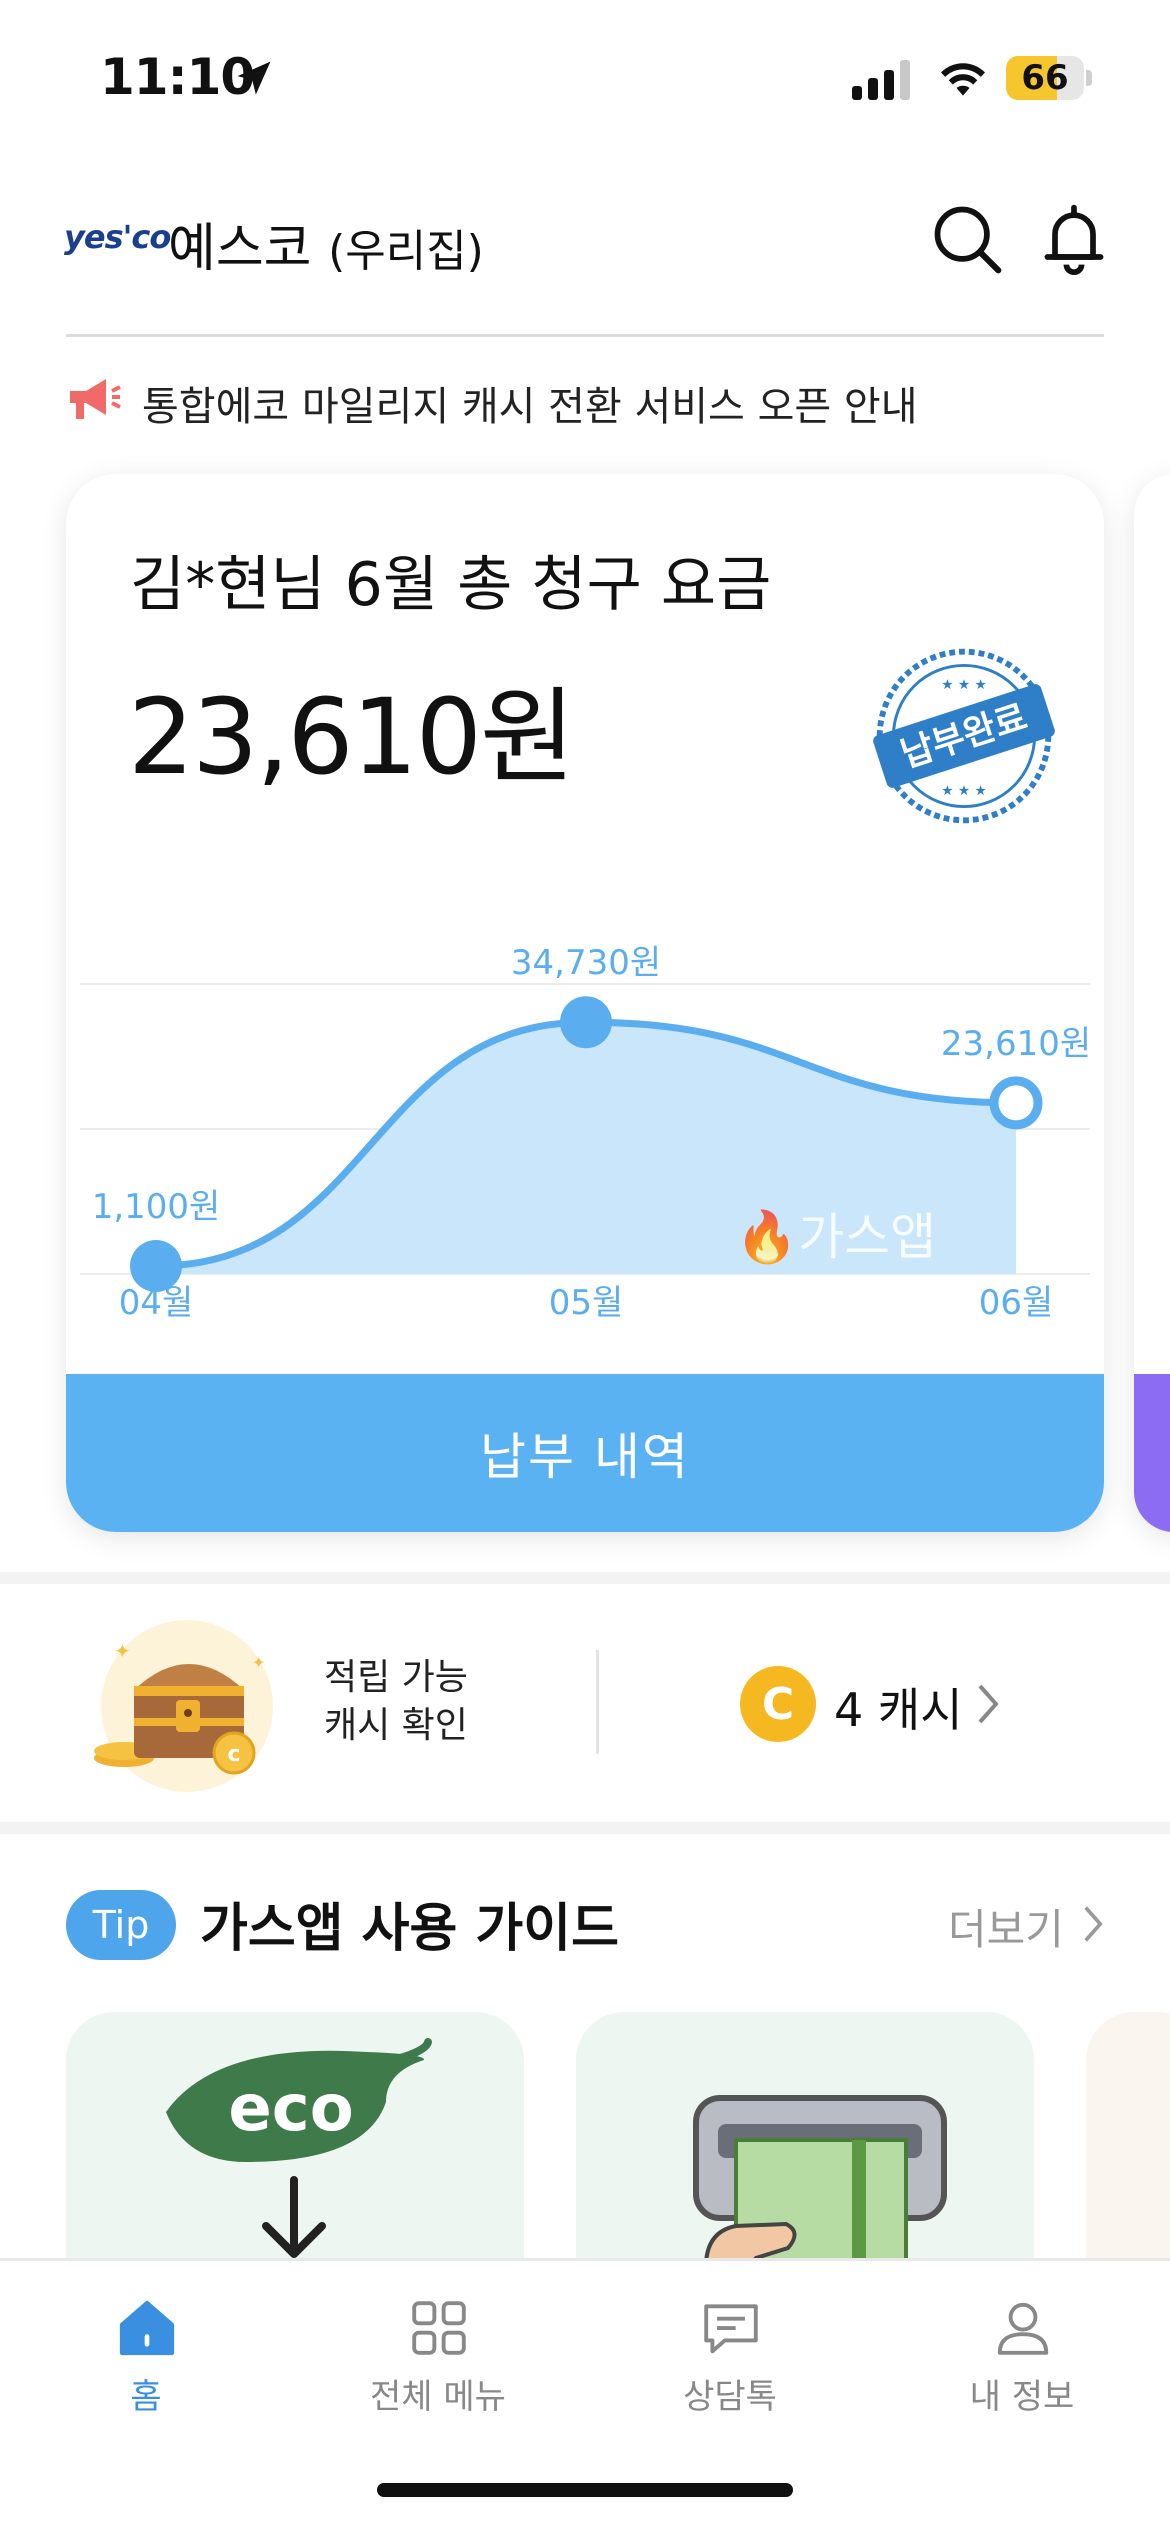  I want to click on megaphone-icon, so click(95, 399).